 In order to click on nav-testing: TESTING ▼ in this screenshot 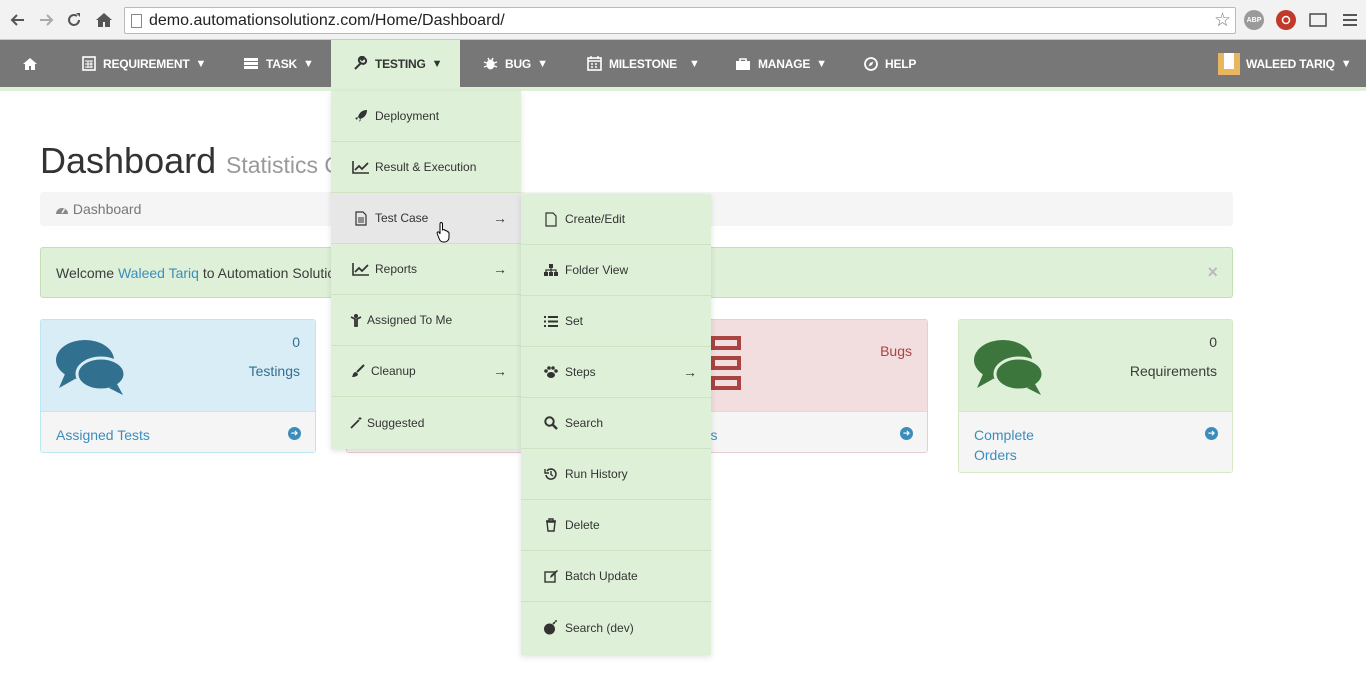, I will do `click(395, 63)`.